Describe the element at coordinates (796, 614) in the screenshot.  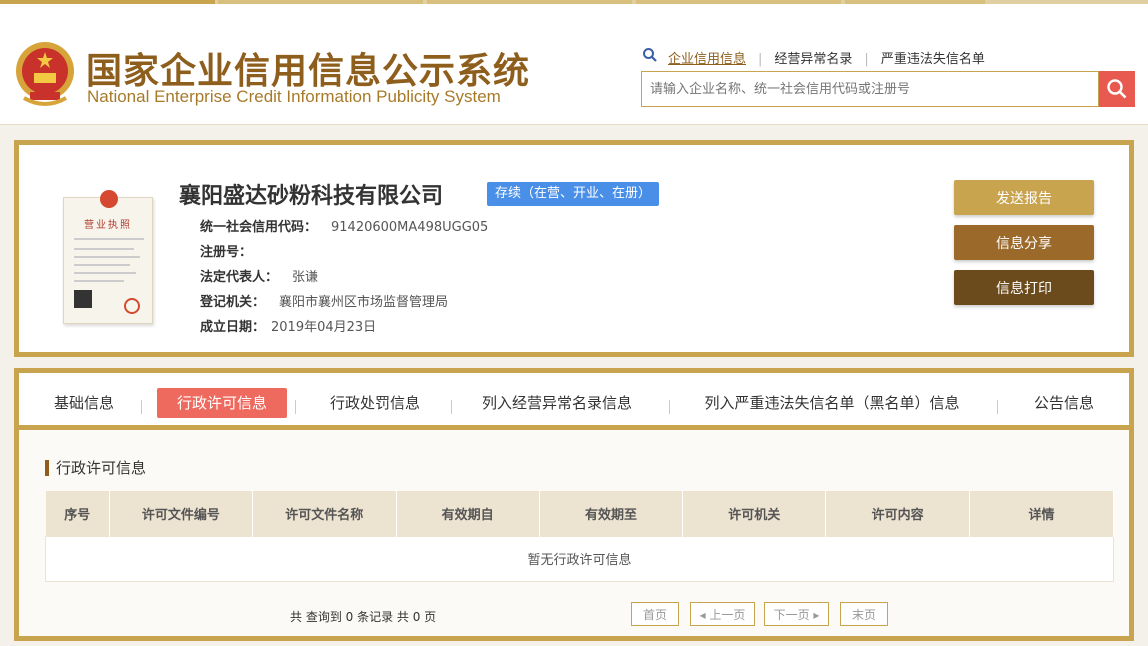
I see `next-page-button: 下一页 ▸` at that location.